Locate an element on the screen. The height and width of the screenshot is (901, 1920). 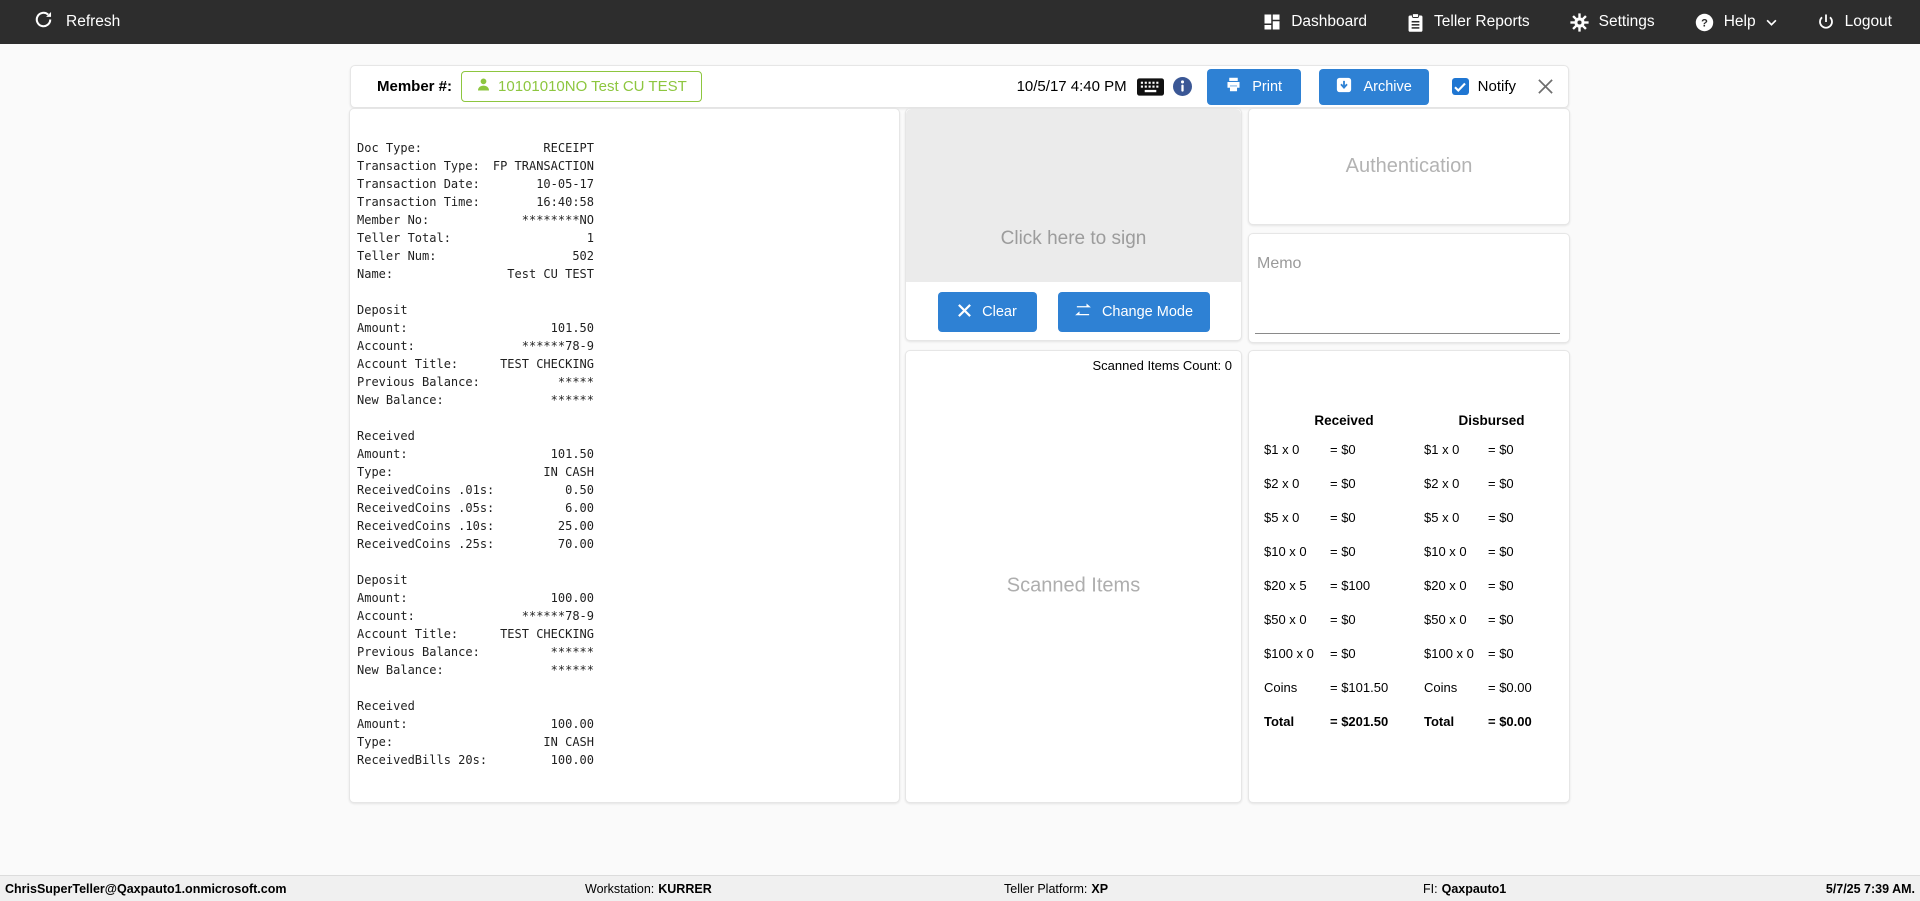
power-icon is located at coordinates (1826, 22).